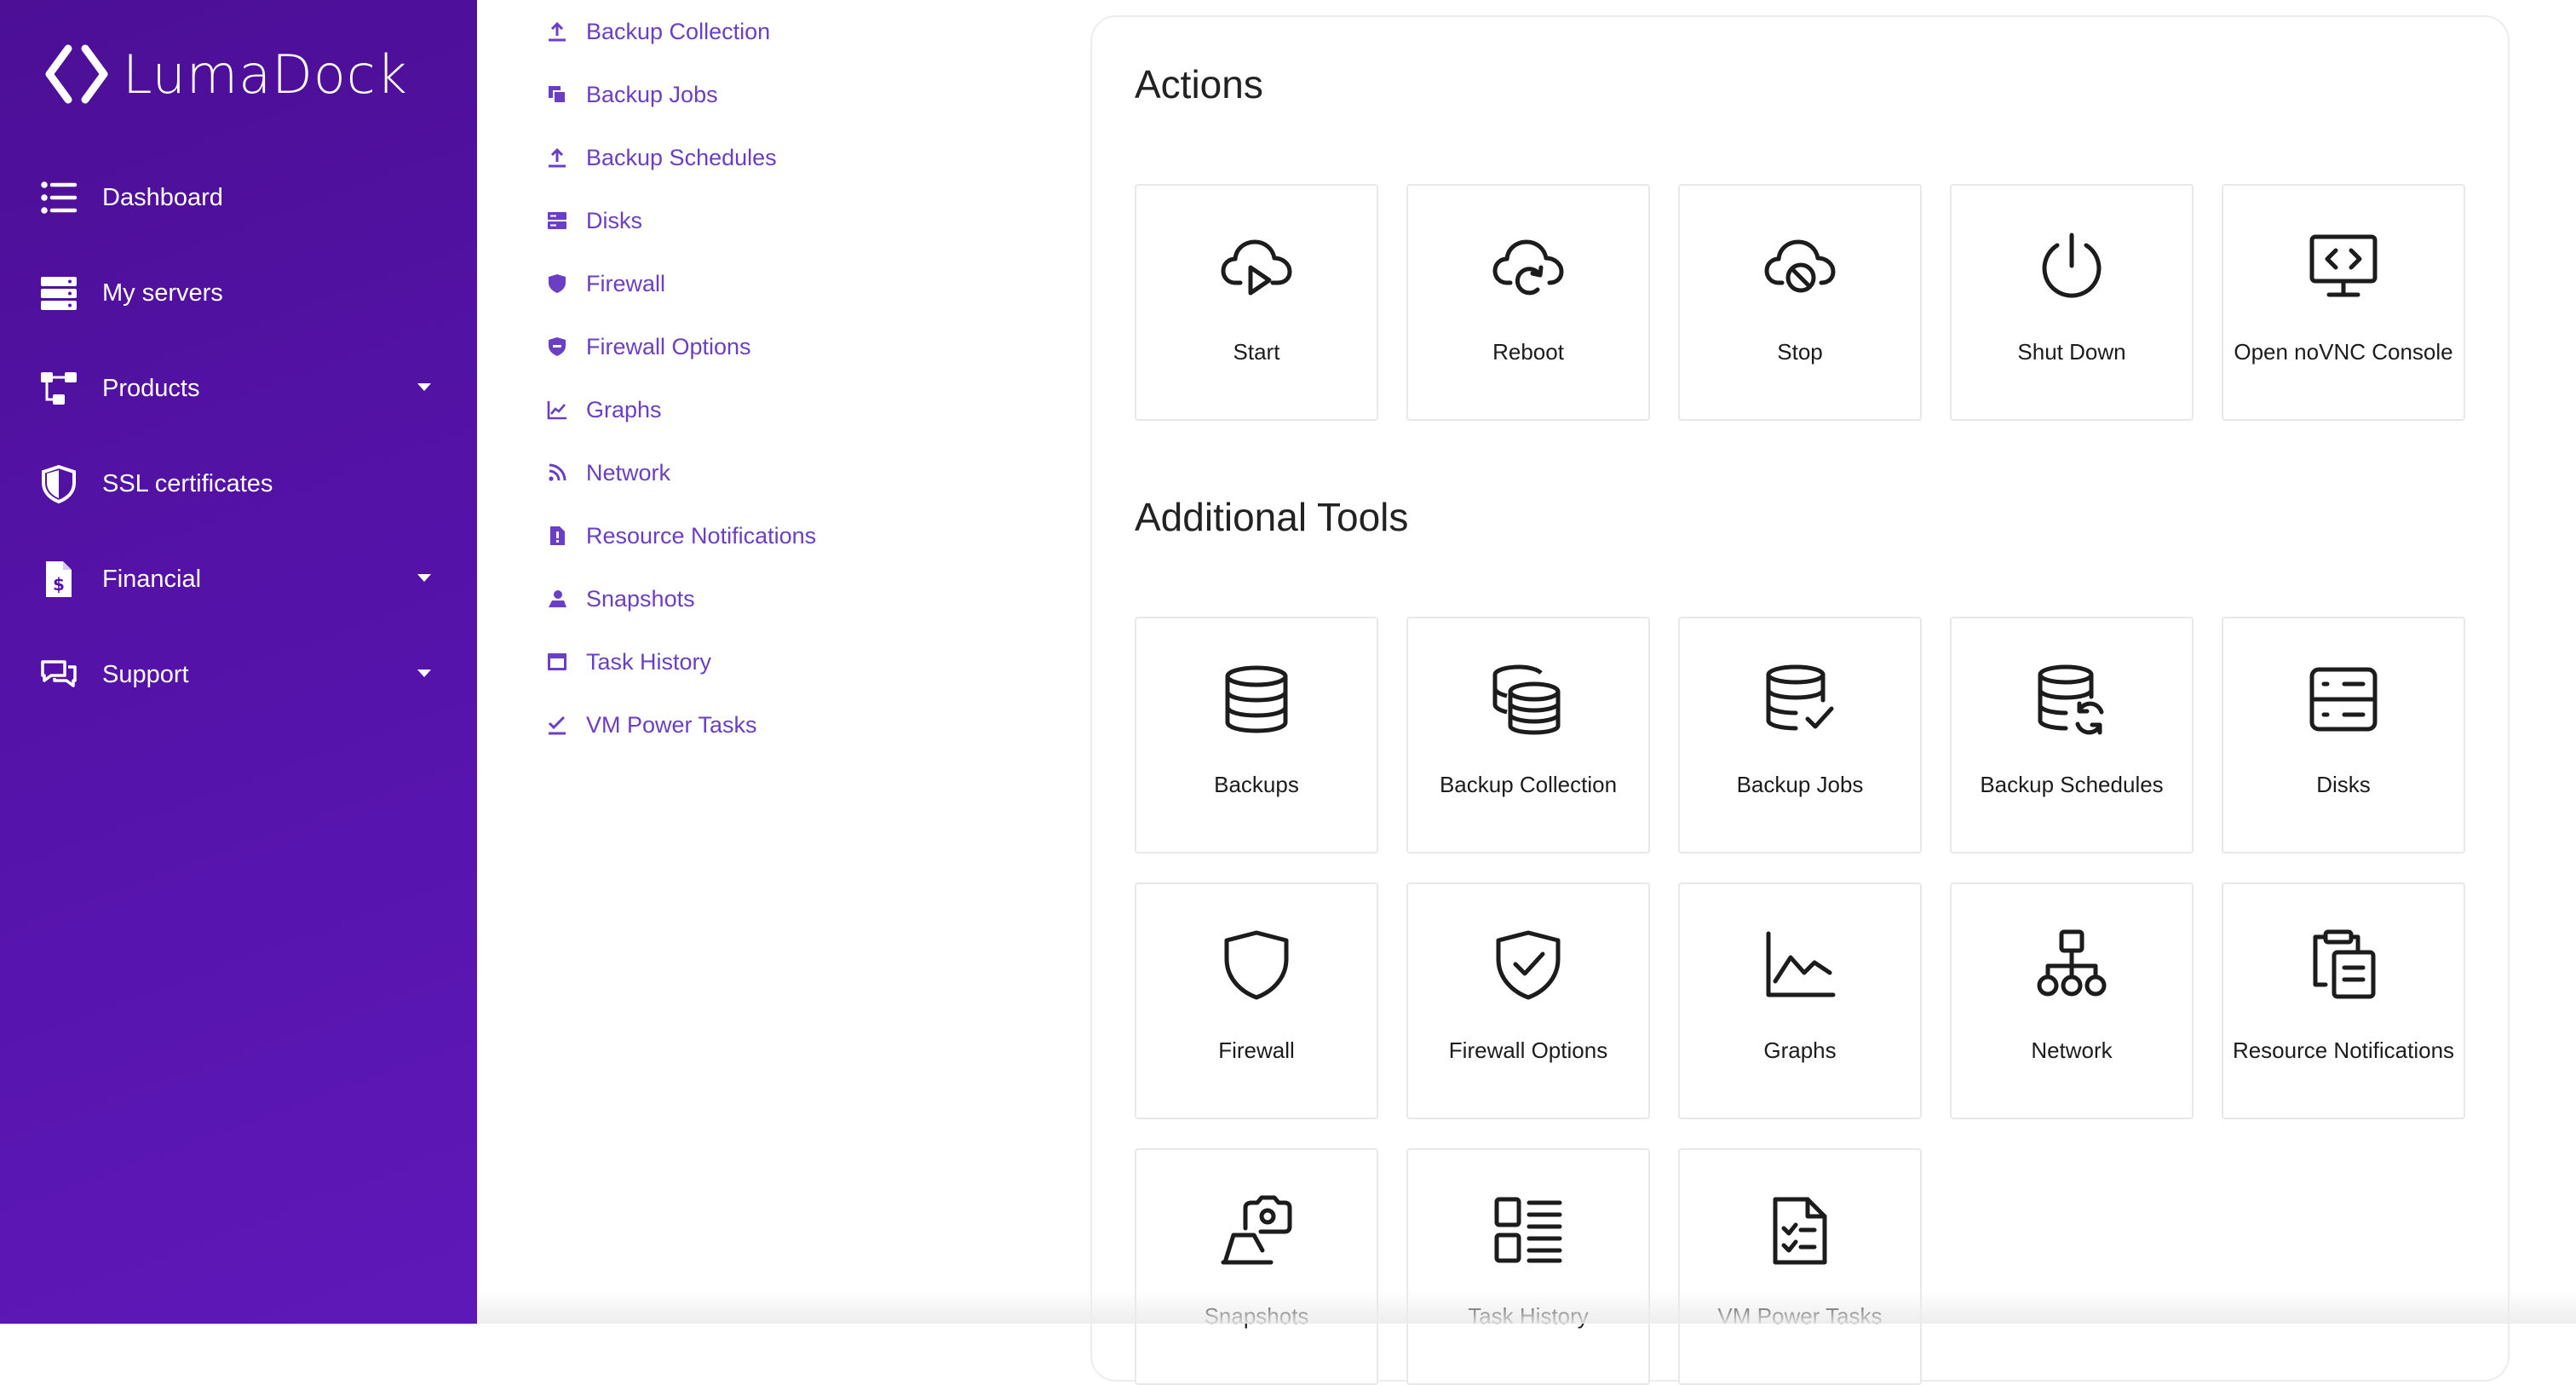 The width and height of the screenshot is (2576, 1385). Describe the element at coordinates (1257, 735) in the screenshot. I see `tool-backups-button: Backups` at that location.